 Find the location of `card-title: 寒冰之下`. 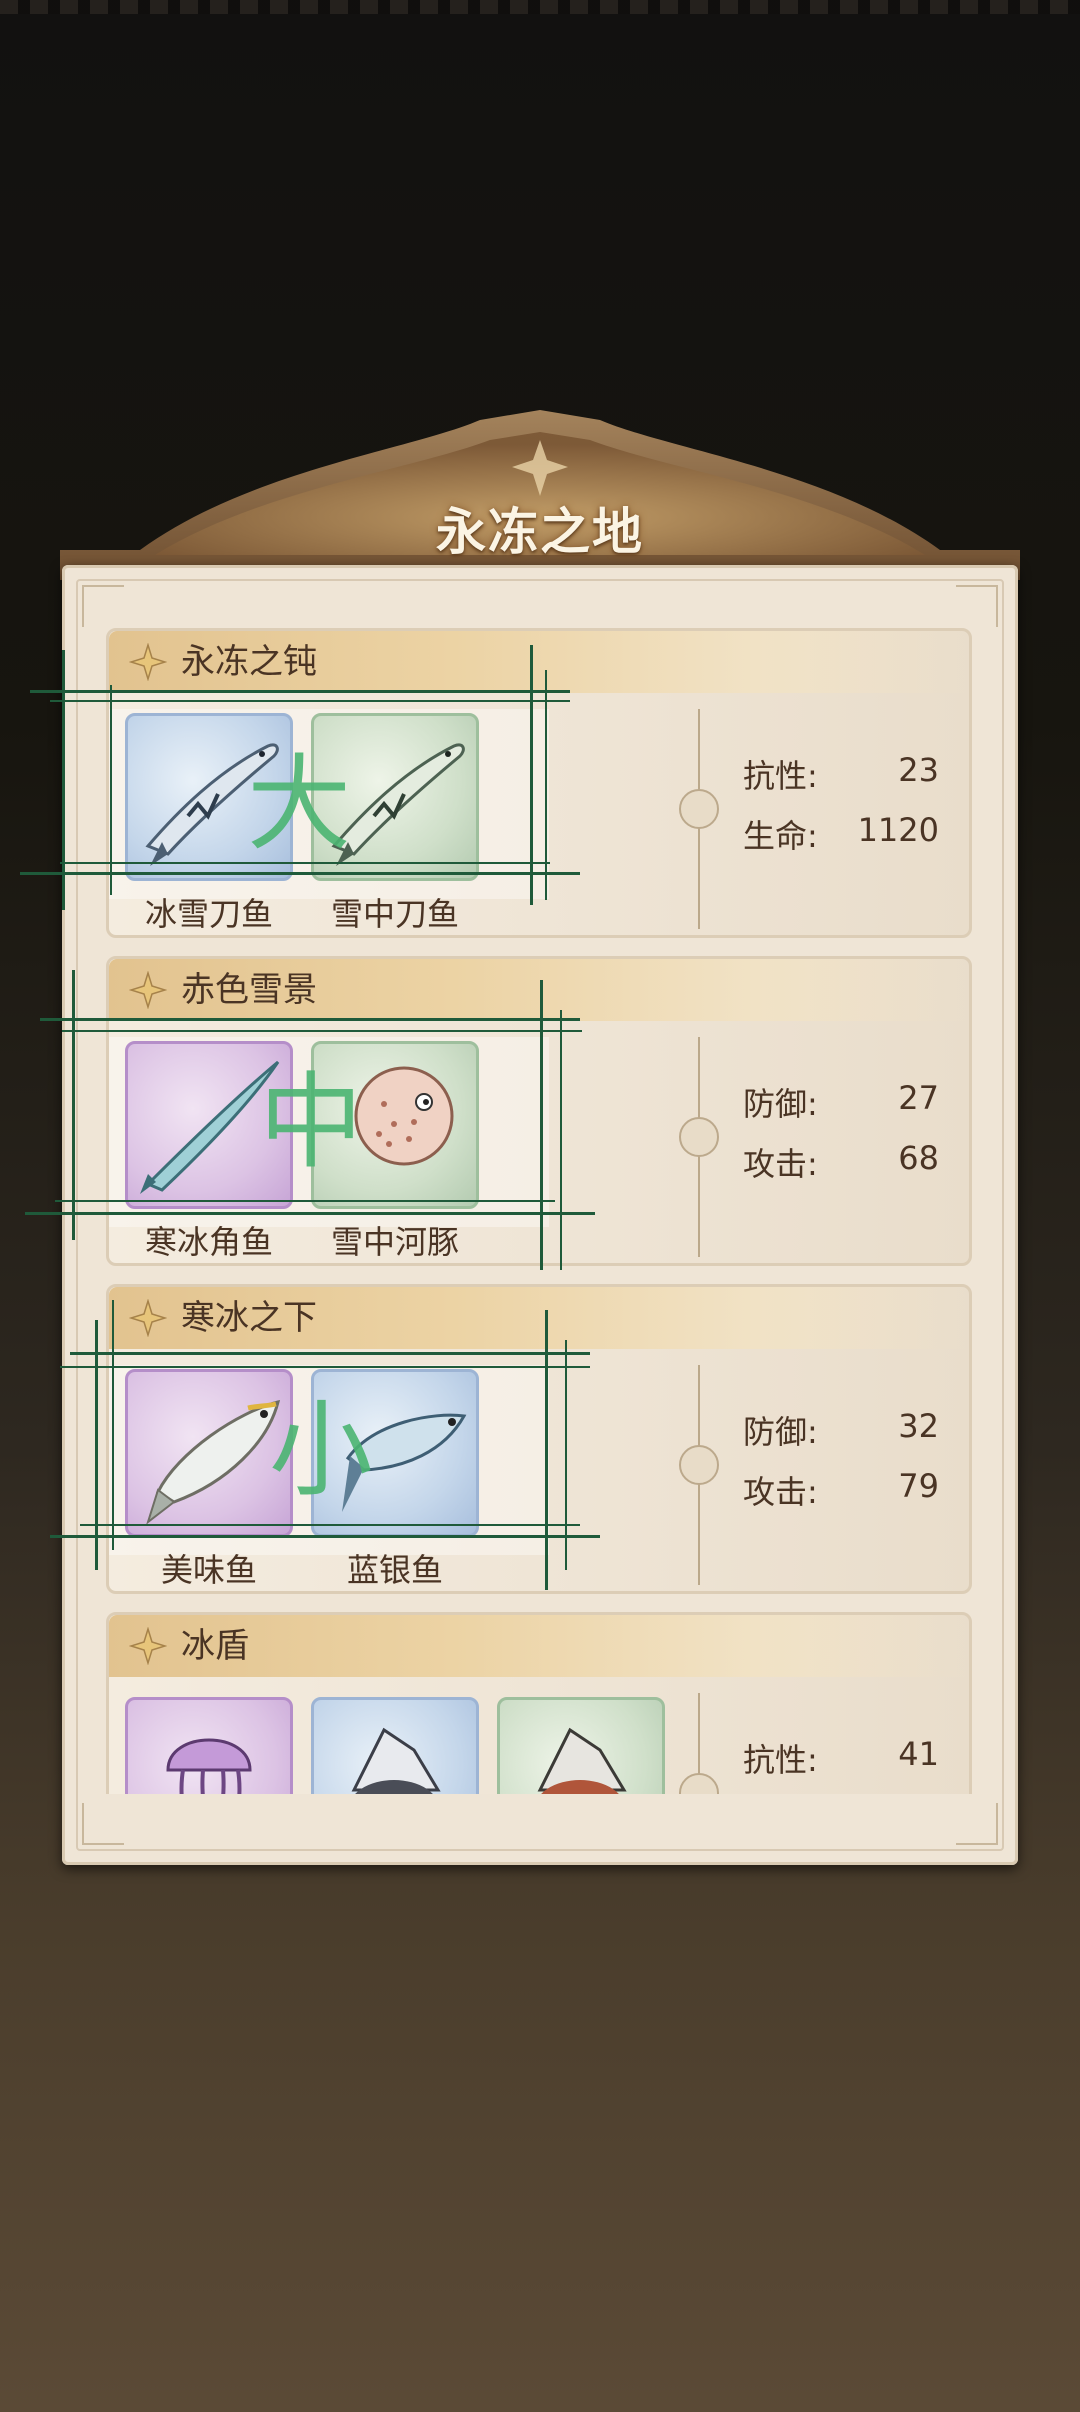

card-title: 寒冰之下 is located at coordinates (249, 1318).